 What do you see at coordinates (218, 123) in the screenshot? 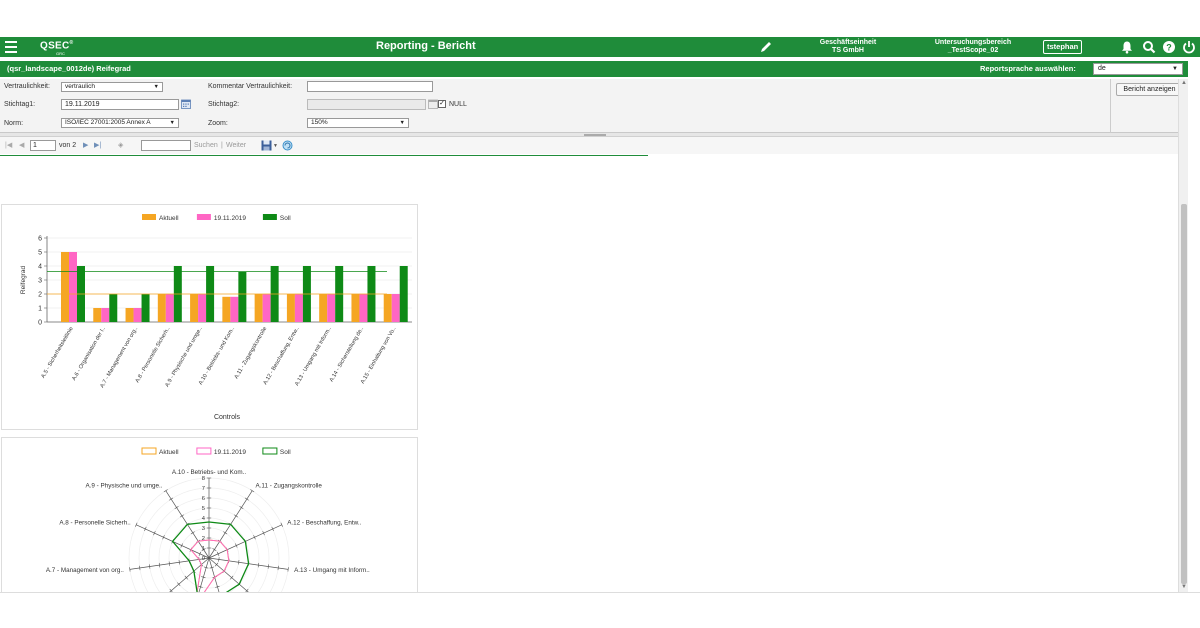
I see `zoom-label: Zoom:` at bounding box center [218, 123].